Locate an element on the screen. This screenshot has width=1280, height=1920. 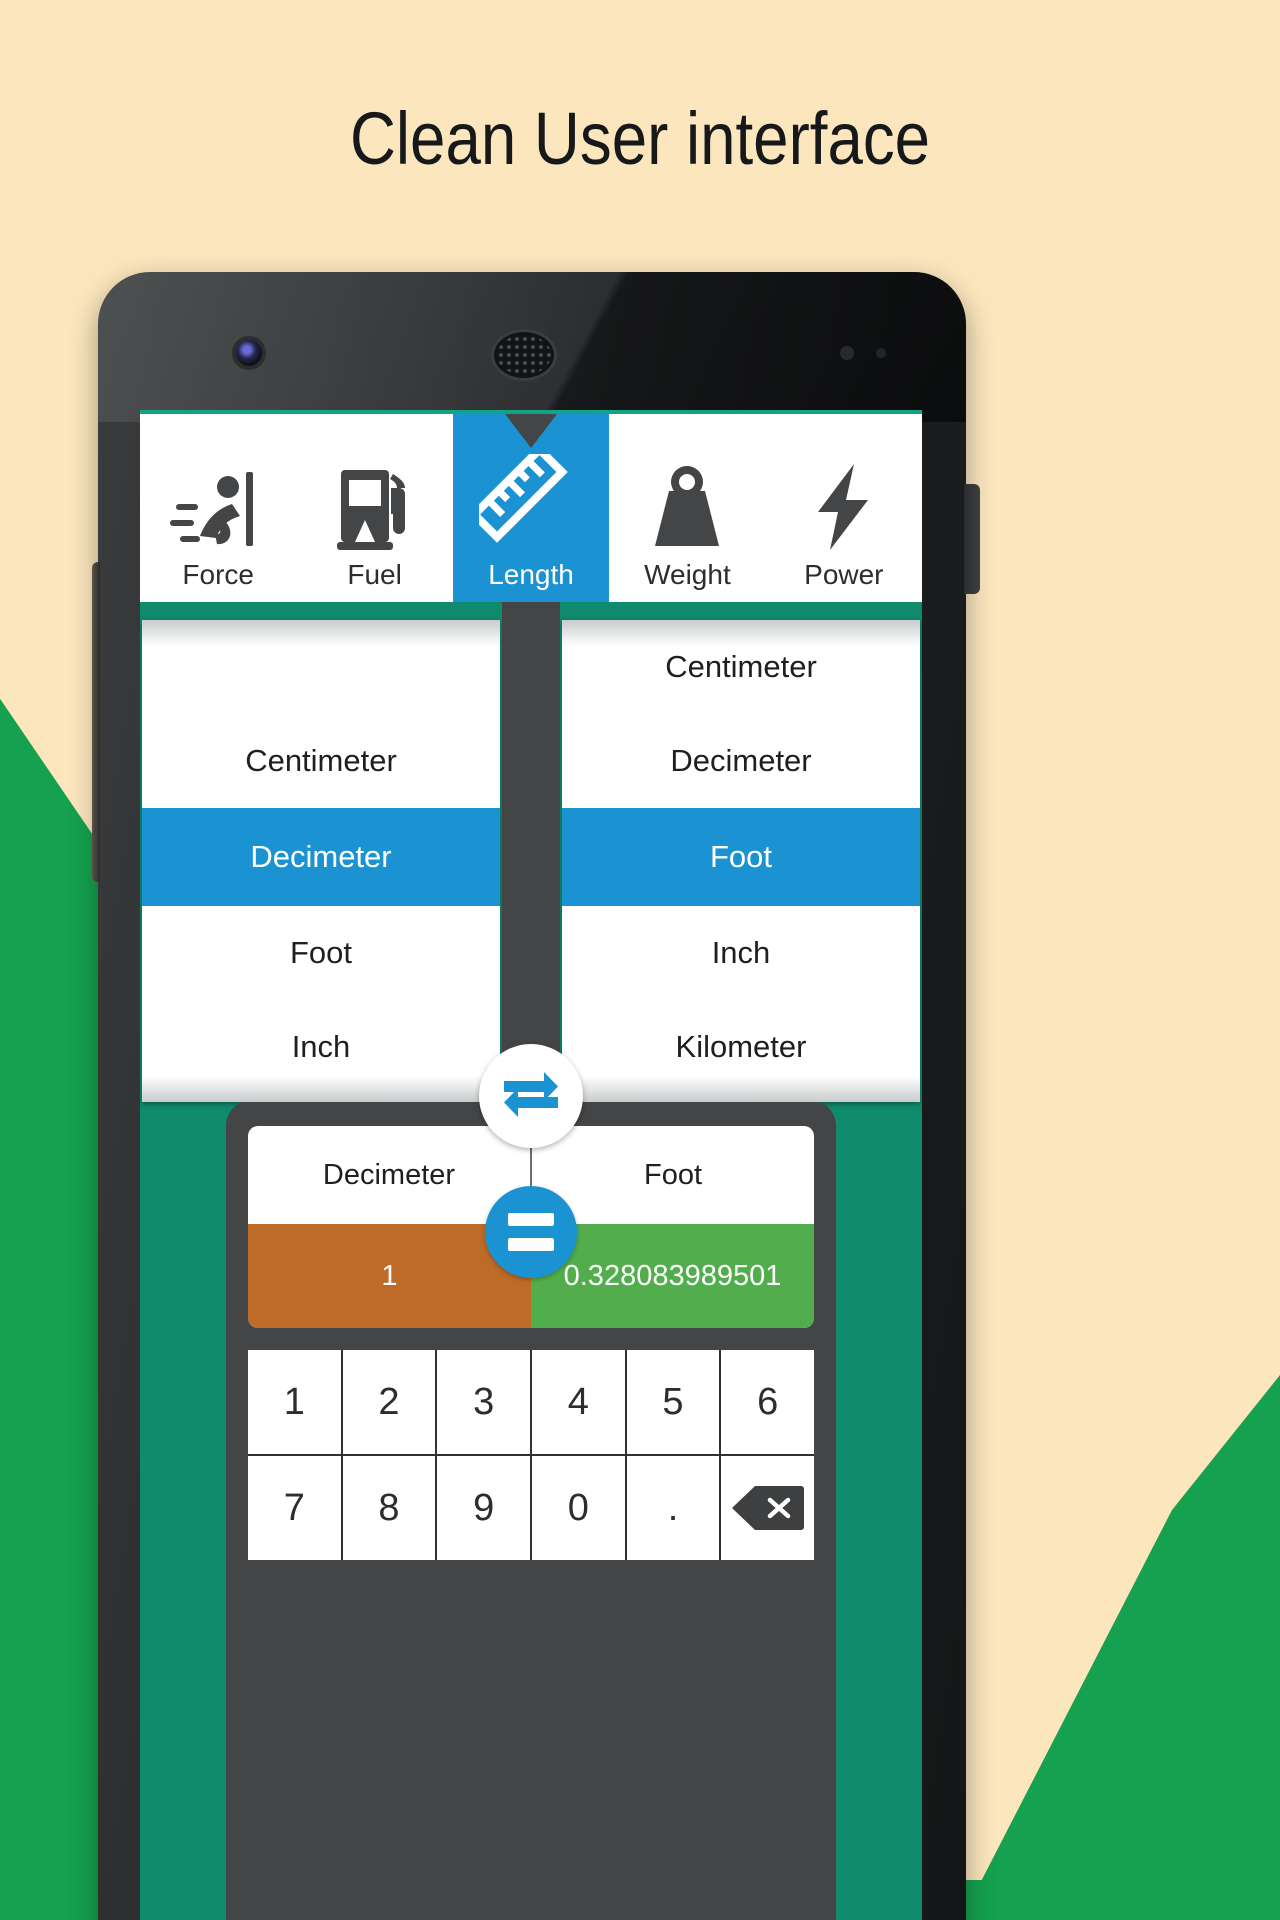
swap-units-button is located at coordinates (531, 1096).